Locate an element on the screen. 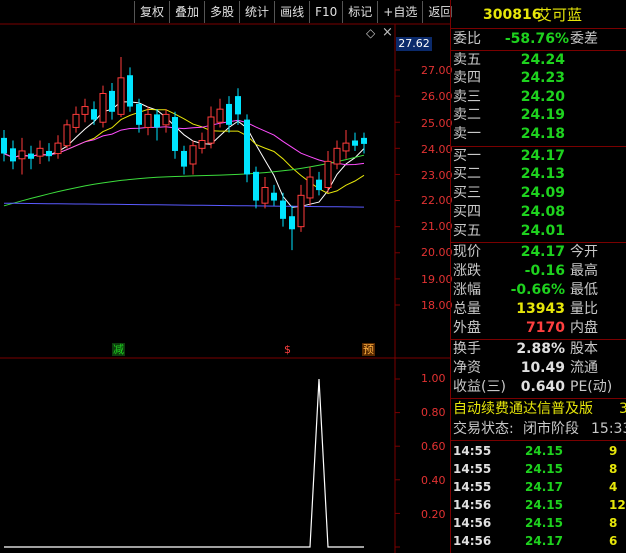 The height and width of the screenshot is (553, 626). bid-row: 买二 24.13 is located at coordinates (538, 174).